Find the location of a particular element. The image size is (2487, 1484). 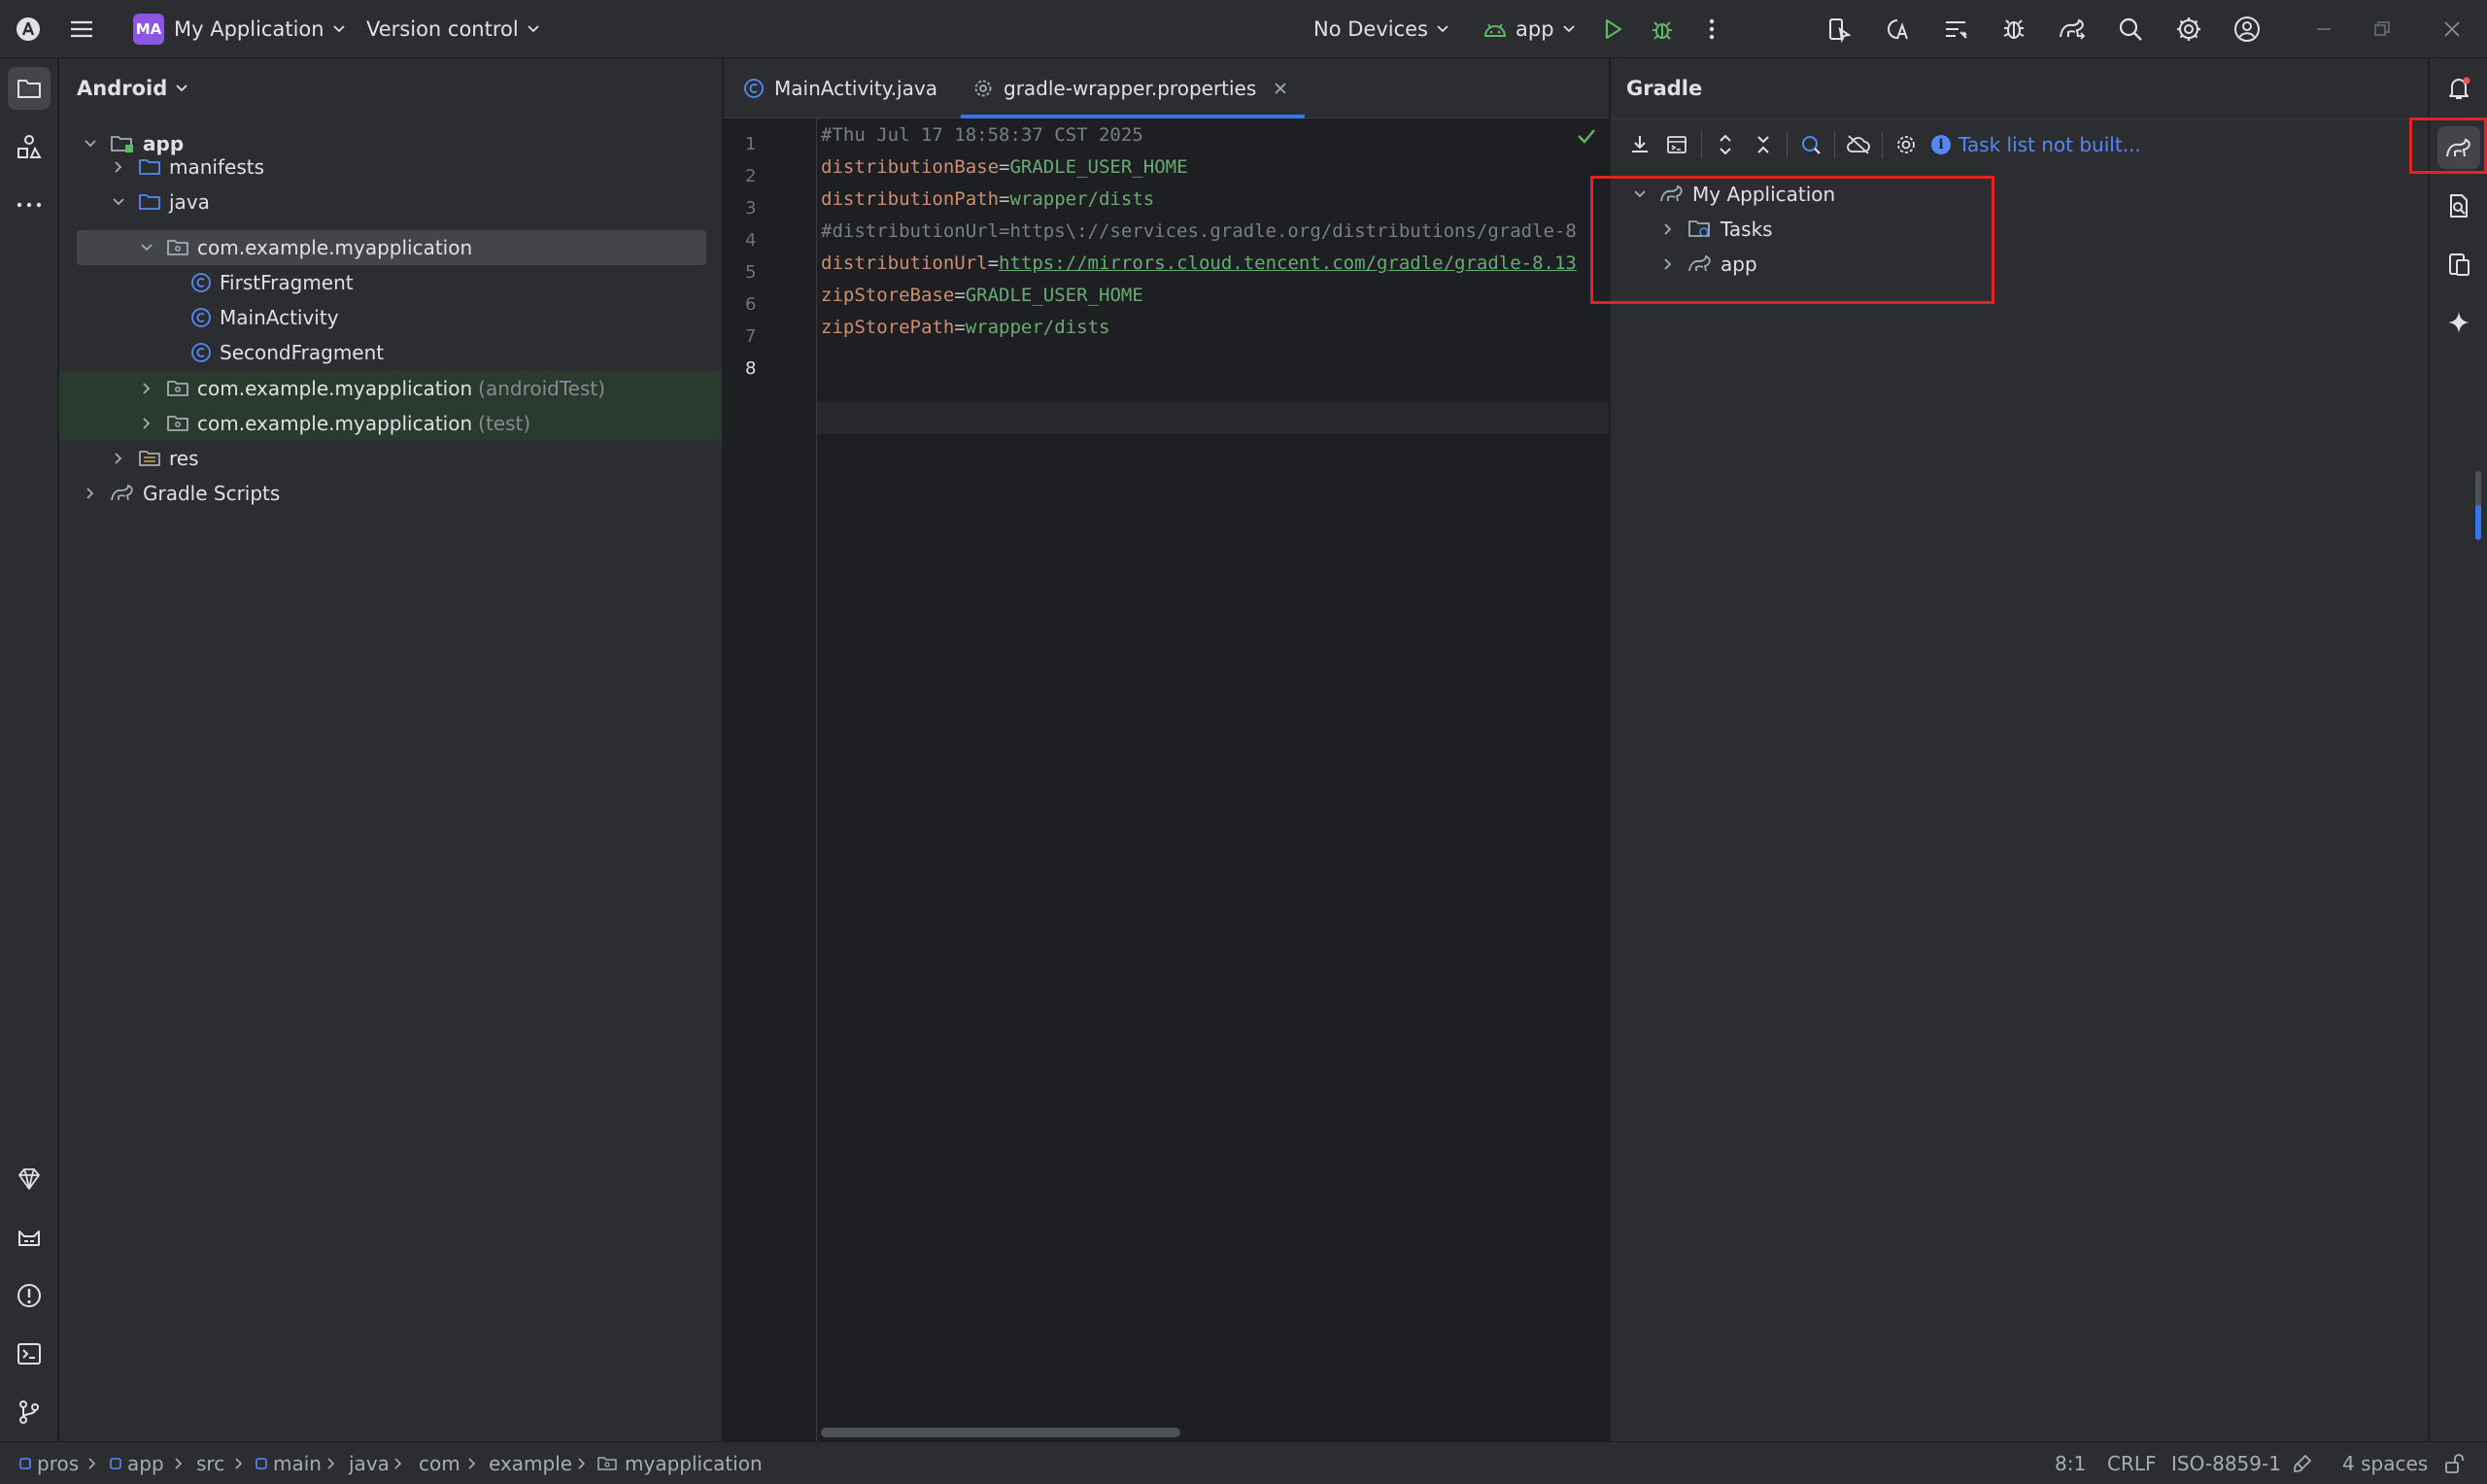

more-tools-button is located at coordinates (29, 205).